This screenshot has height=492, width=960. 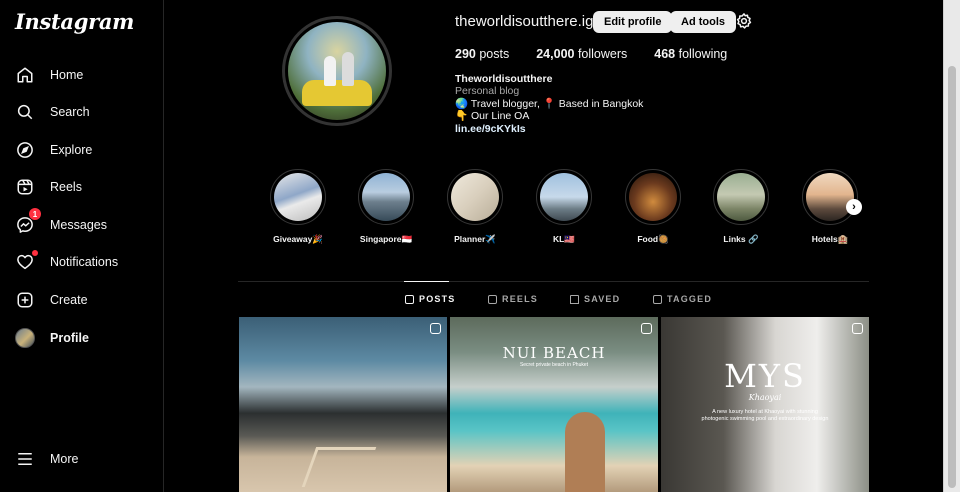 I want to click on bio-line: 🌏 Travel blogger, 📍 Based in Bangkok, so click(x=549, y=103).